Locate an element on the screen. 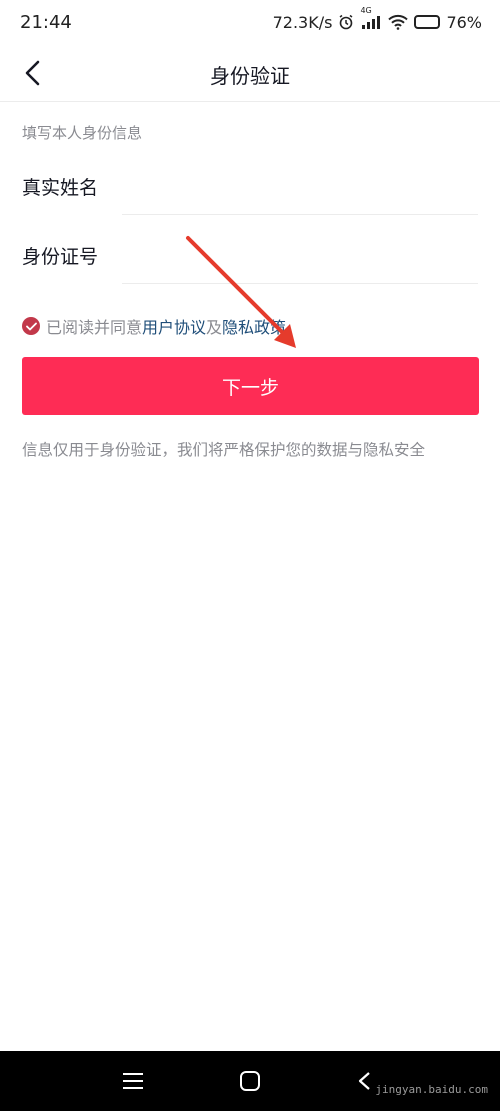 The width and height of the screenshot is (500, 1111). status-indicators: 72.3K/s 4G 76% is located at coordinates (377, 19).